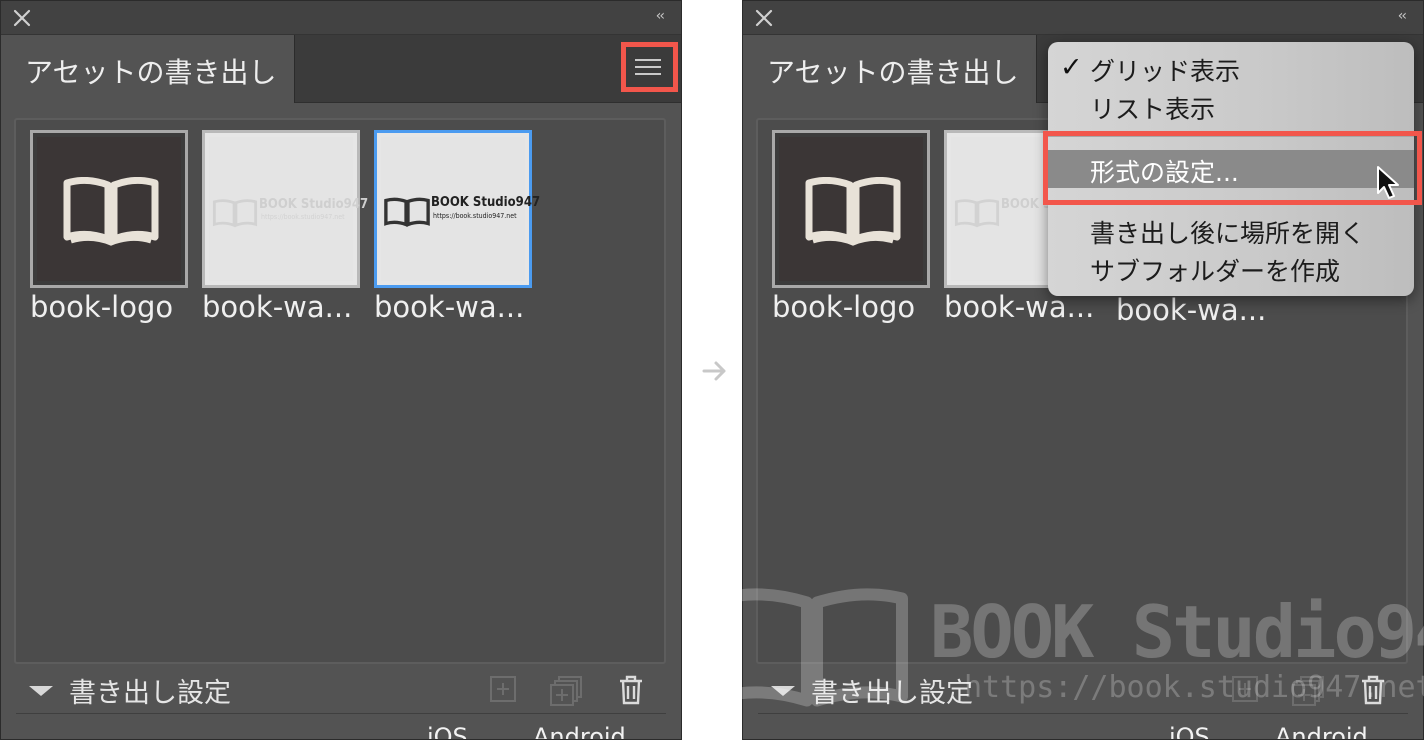 The height and width of the screenshot is (740, 1424). I want to click on menu-item-list-view: リスト表示, so click(1152, 108).